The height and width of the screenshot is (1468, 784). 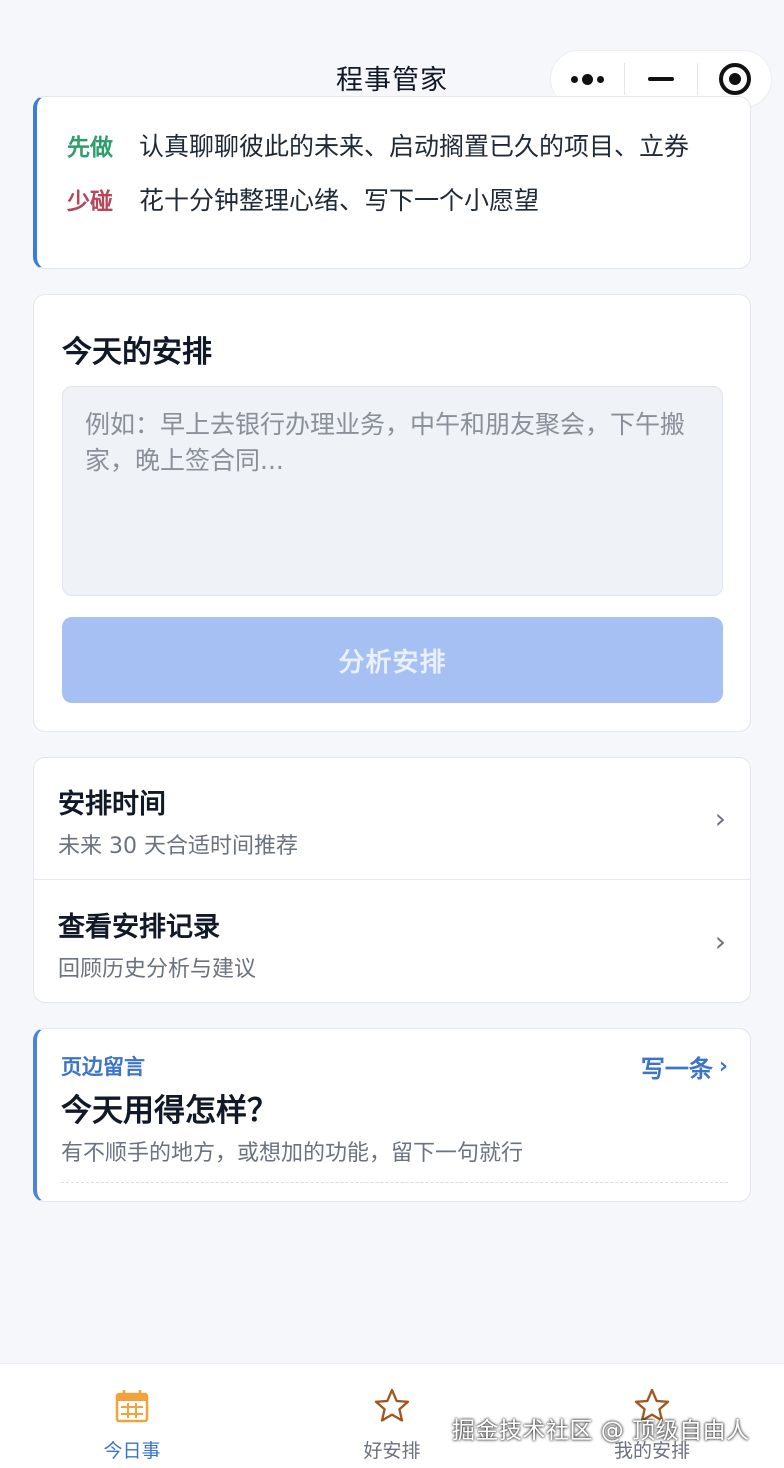 I want to click on dashed-divider, so click(x=394, y=1182).